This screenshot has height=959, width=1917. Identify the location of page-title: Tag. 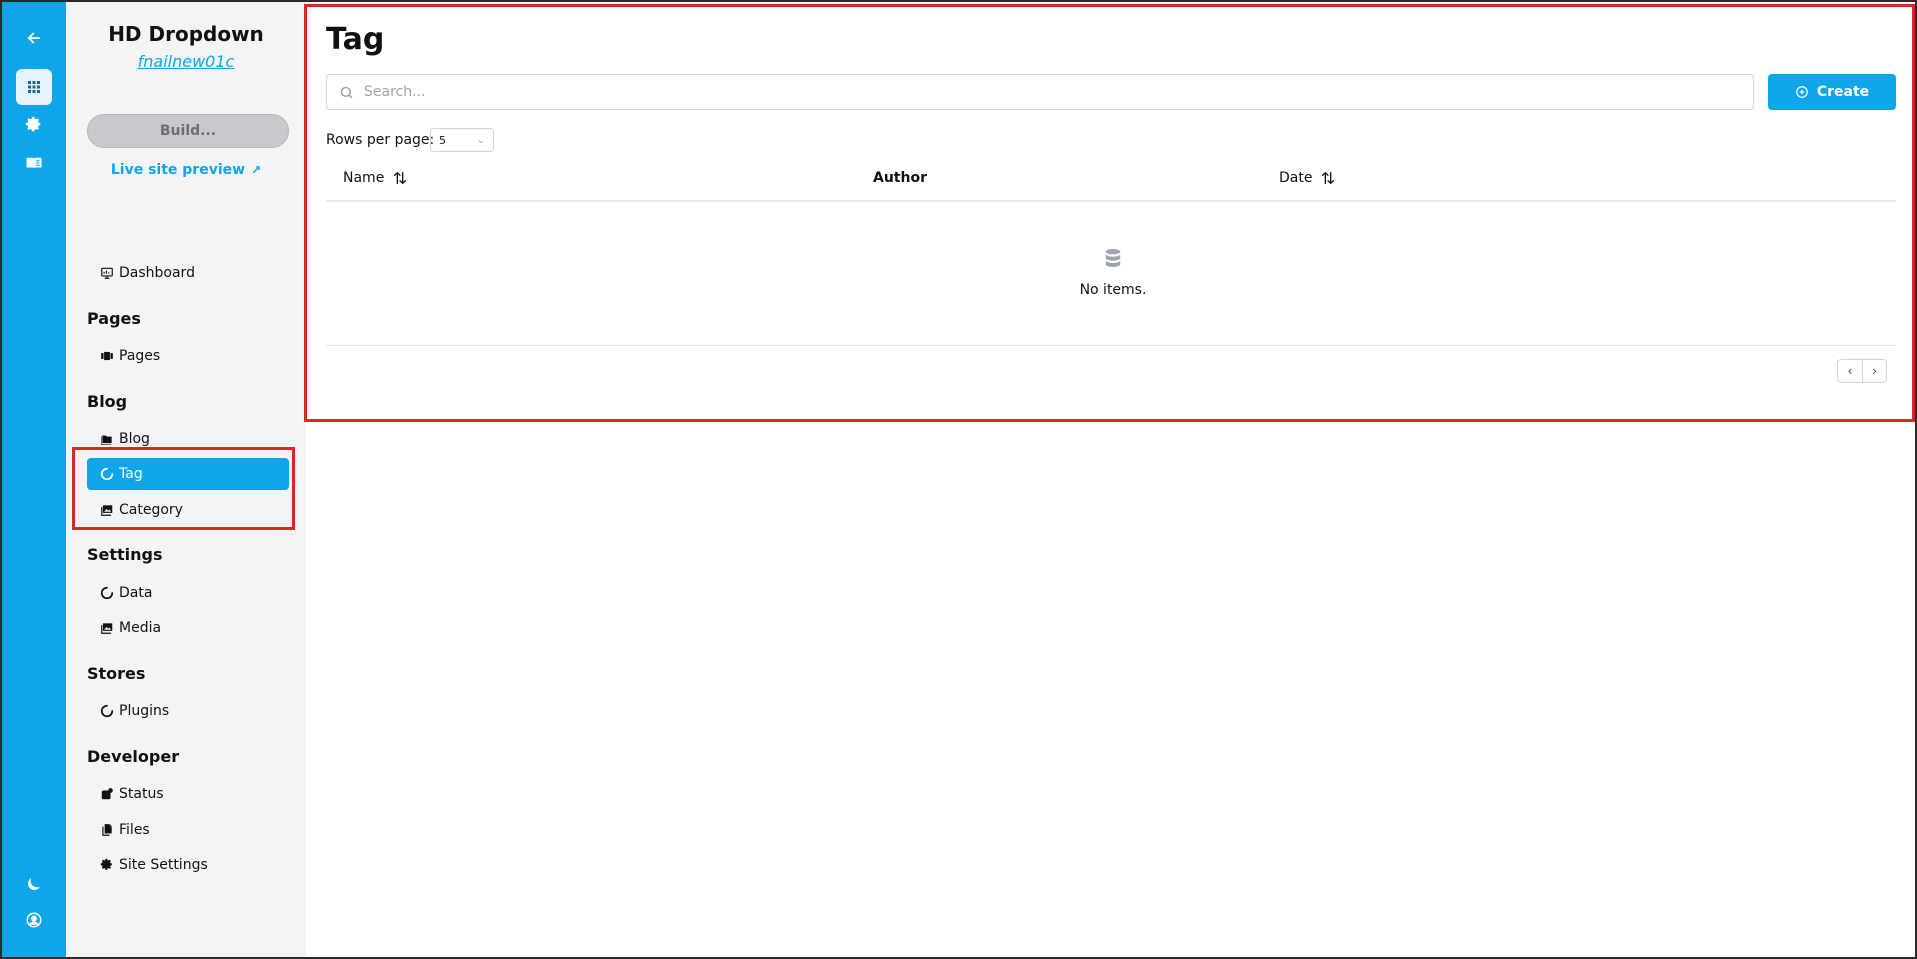
(355, 39).